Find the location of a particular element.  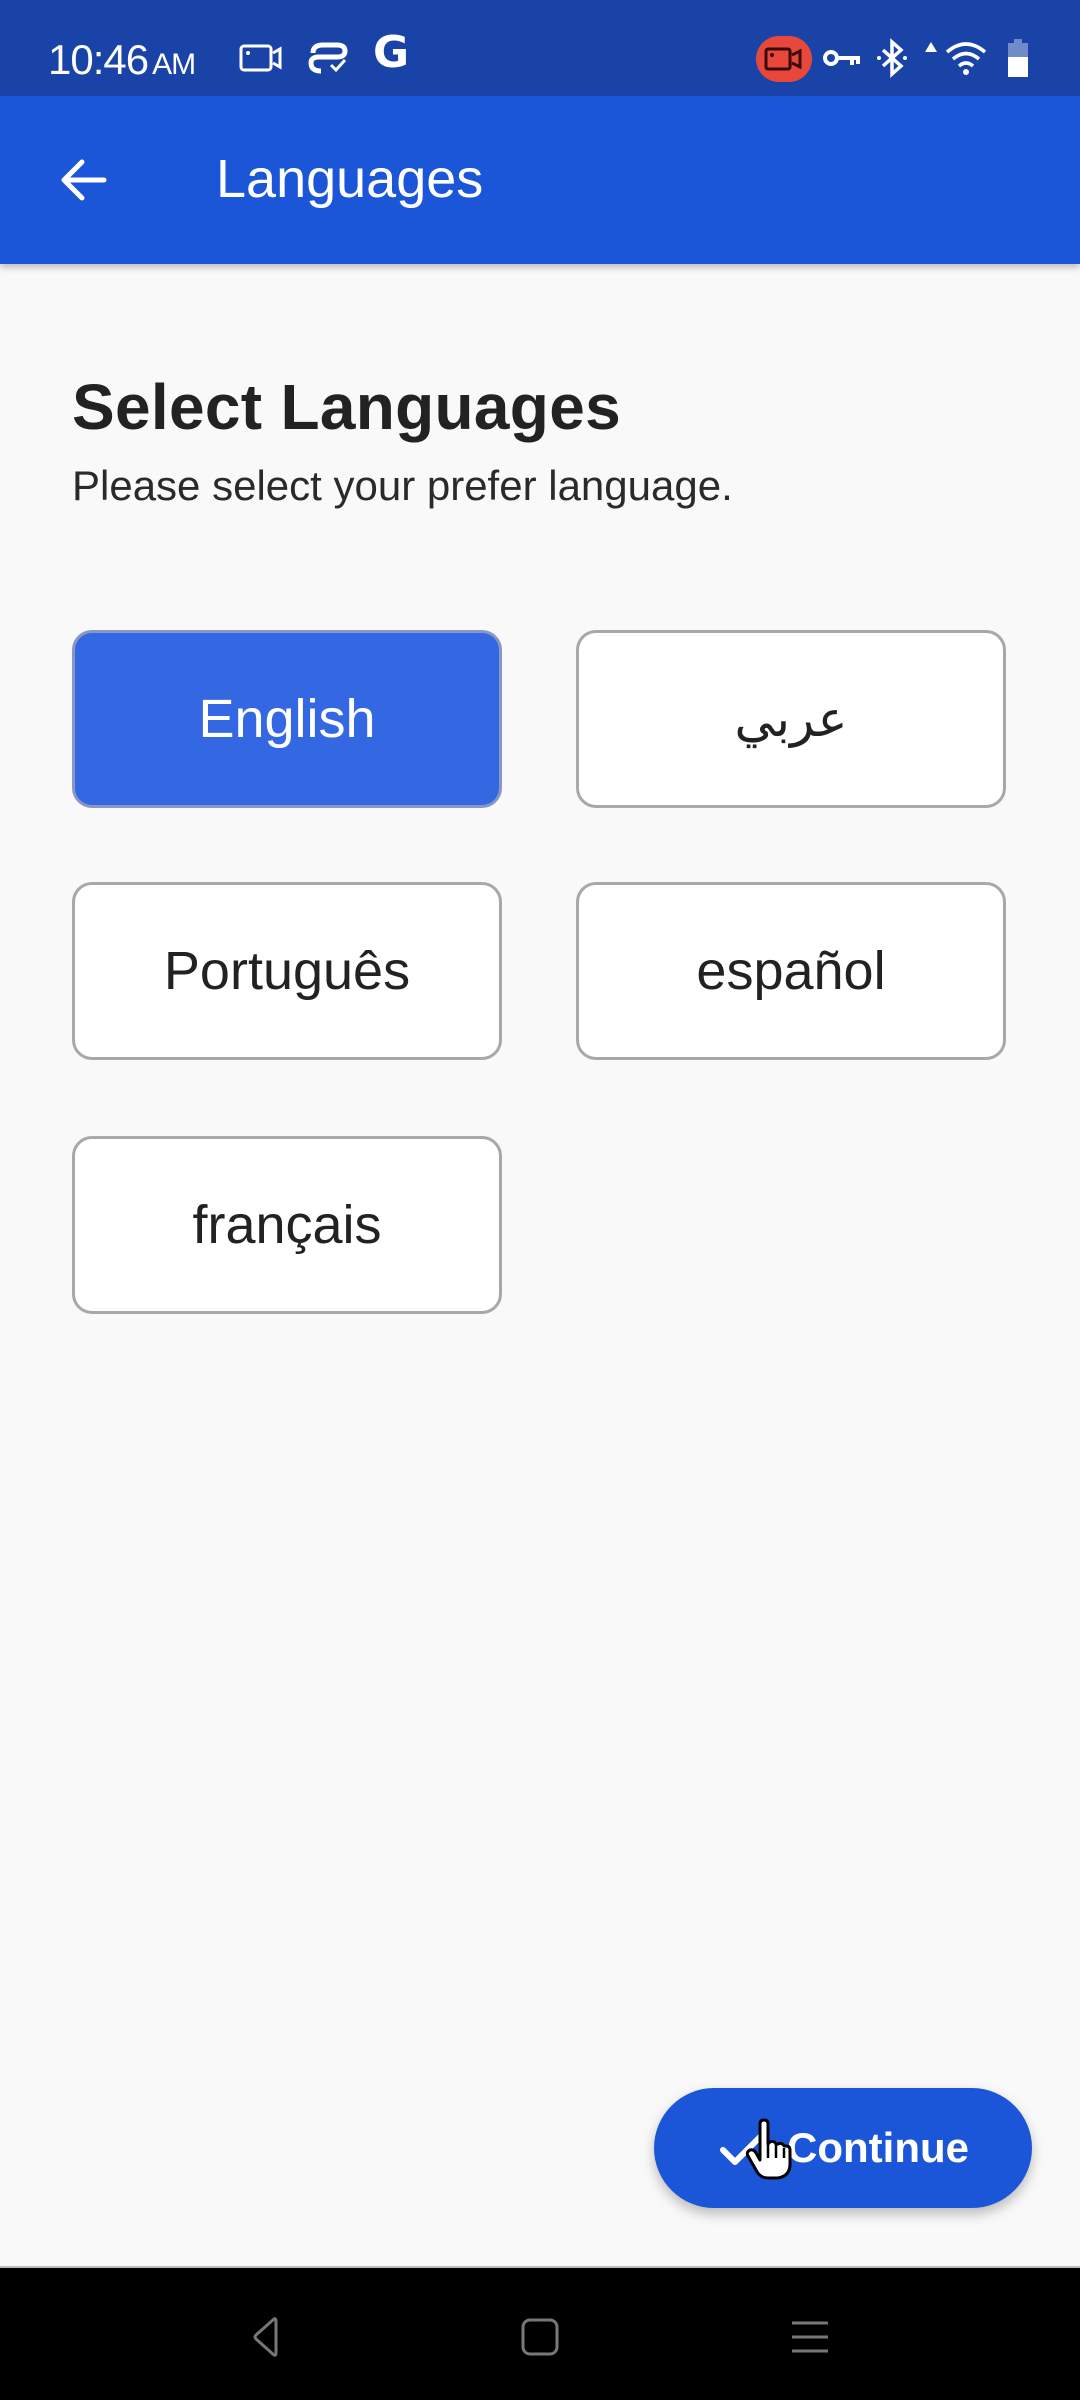

continue-button: Continue is located at coordinates (843, 2148).